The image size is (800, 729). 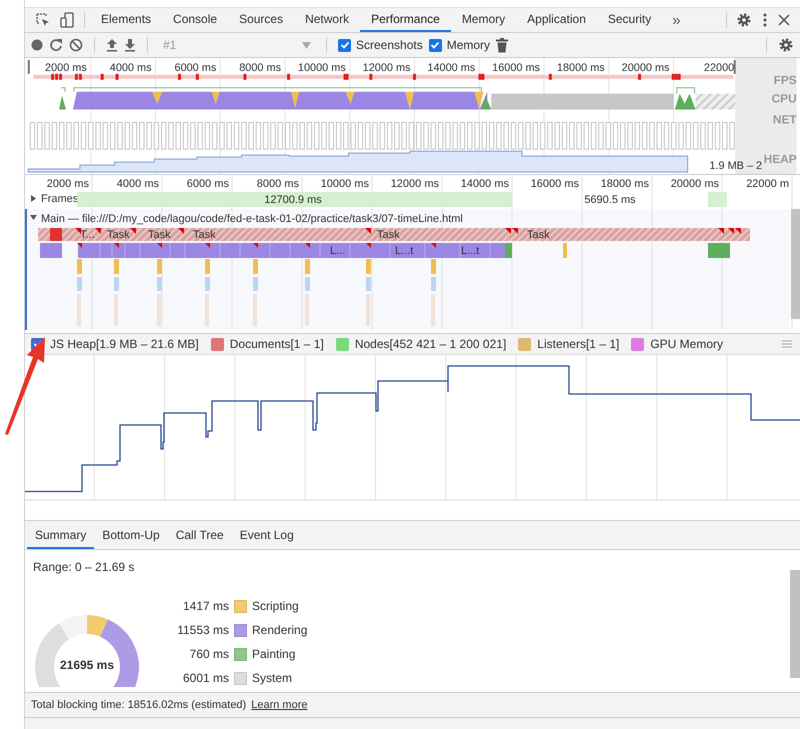 What do you see at coordinates (112, 45) in the screenshot?
I see `upload-icon` at bounding box center [112, 45].